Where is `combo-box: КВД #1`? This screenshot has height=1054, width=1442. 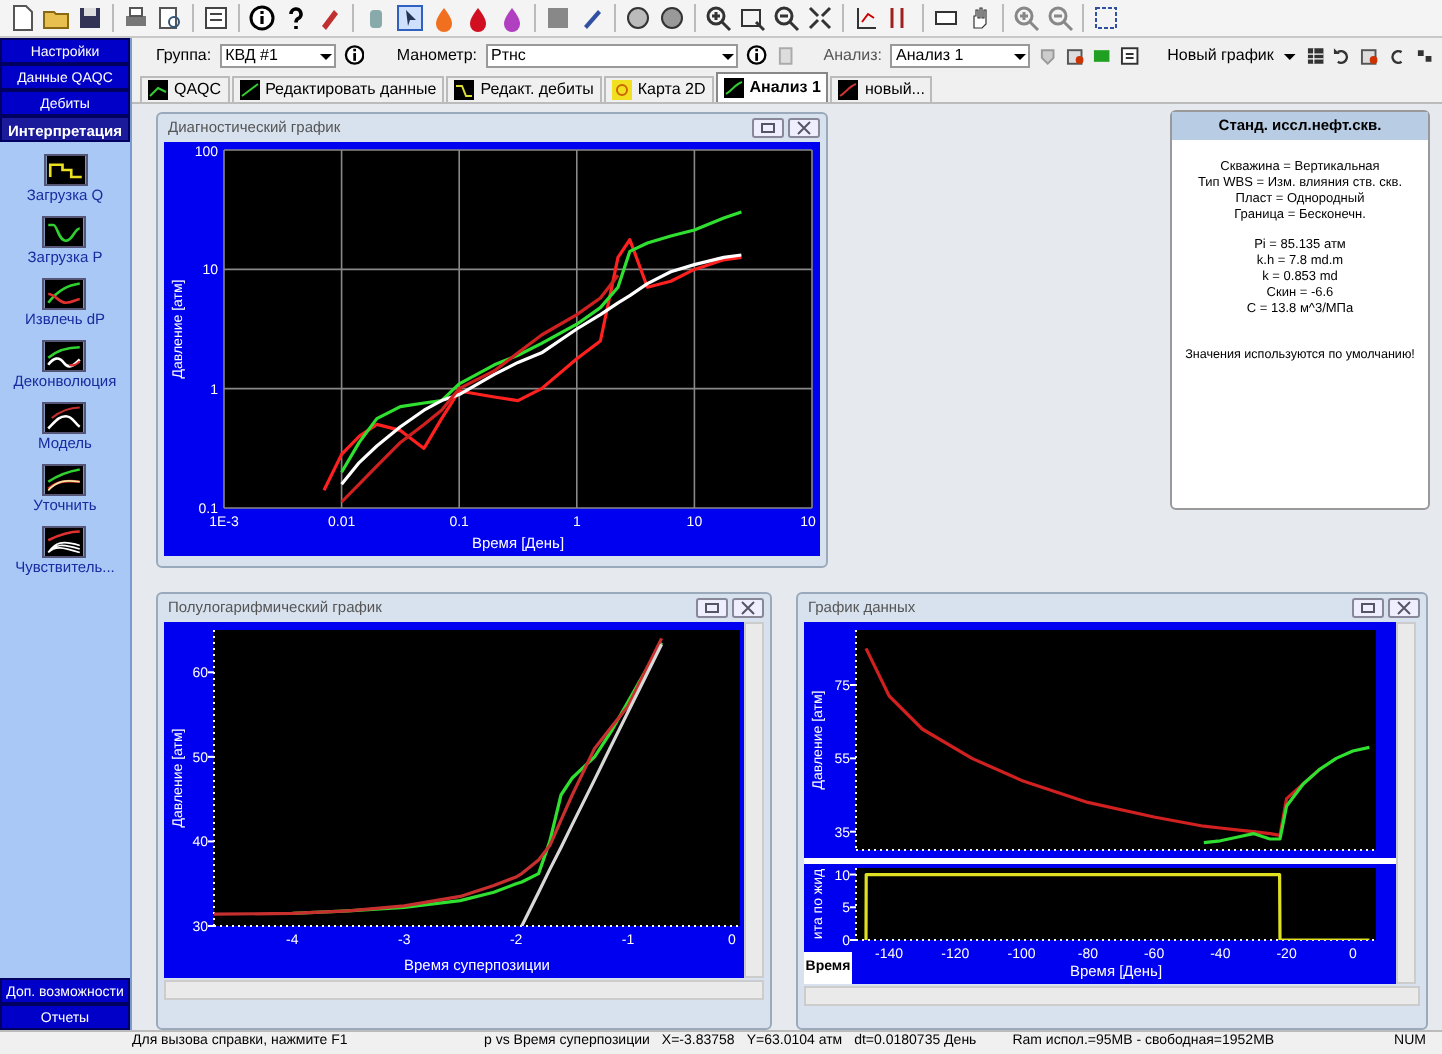 combo-box: КВД #1 is located at coordinates (277, 55).